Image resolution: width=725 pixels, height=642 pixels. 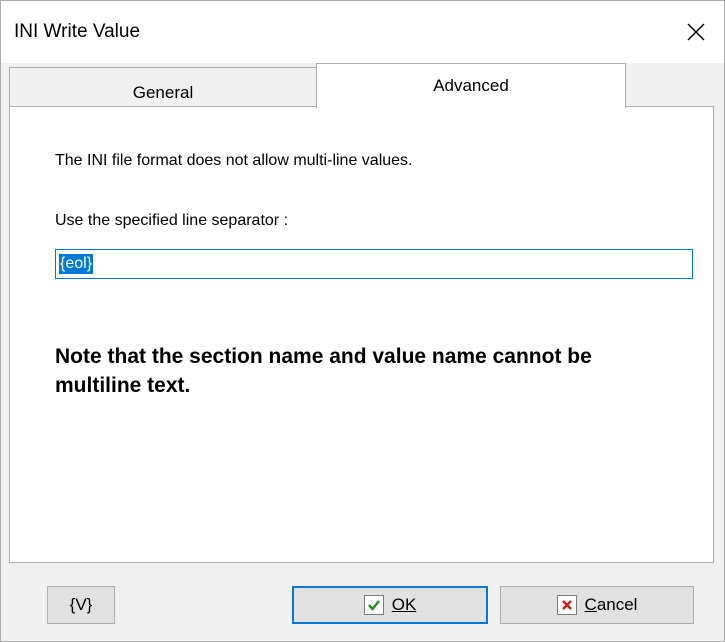 I want to click on window-title: INI Write Value, so click(x=77, y=31).